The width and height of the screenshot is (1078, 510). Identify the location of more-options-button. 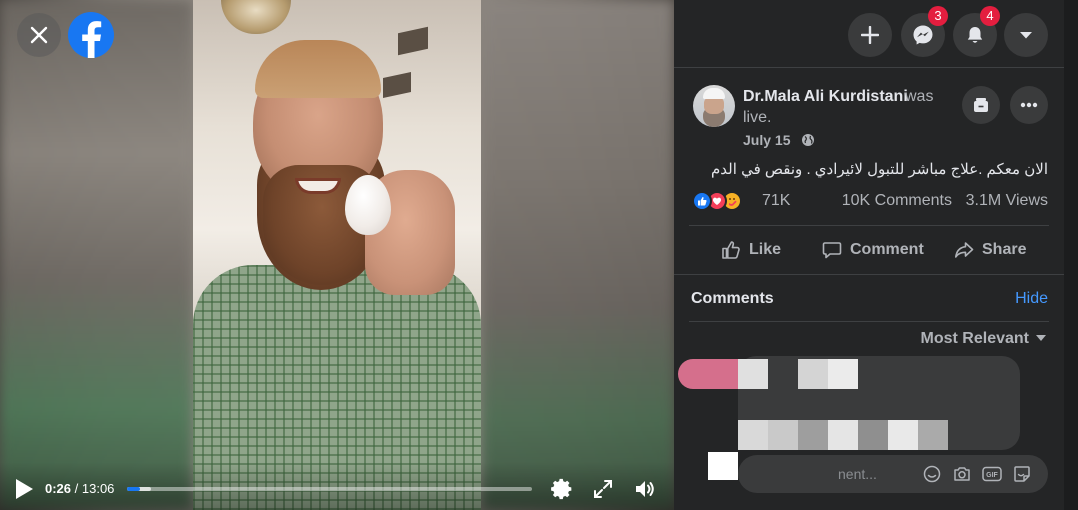
(1029, 105).